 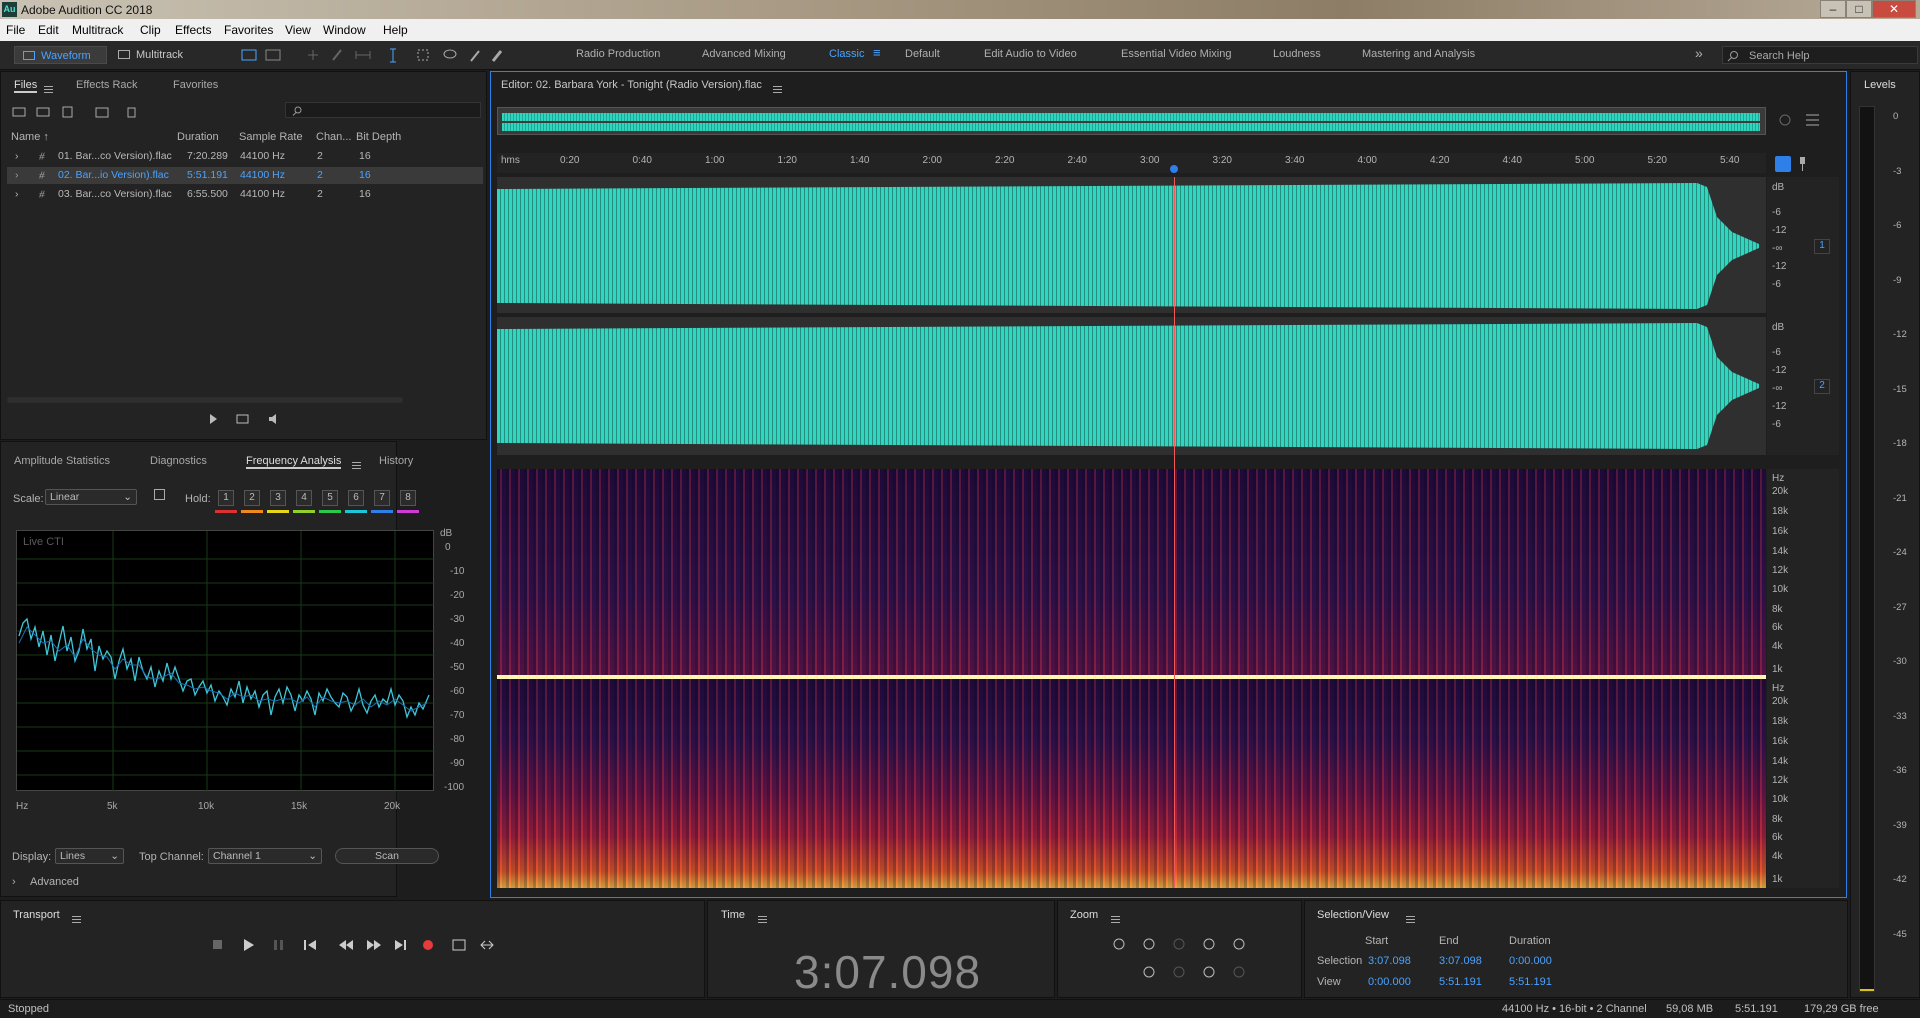 What do you see at coordinates (744, 54) in the screenshot?
I see `workspace-advanced-mixing: Advanced Mixing` at bounding box center [744, 54].